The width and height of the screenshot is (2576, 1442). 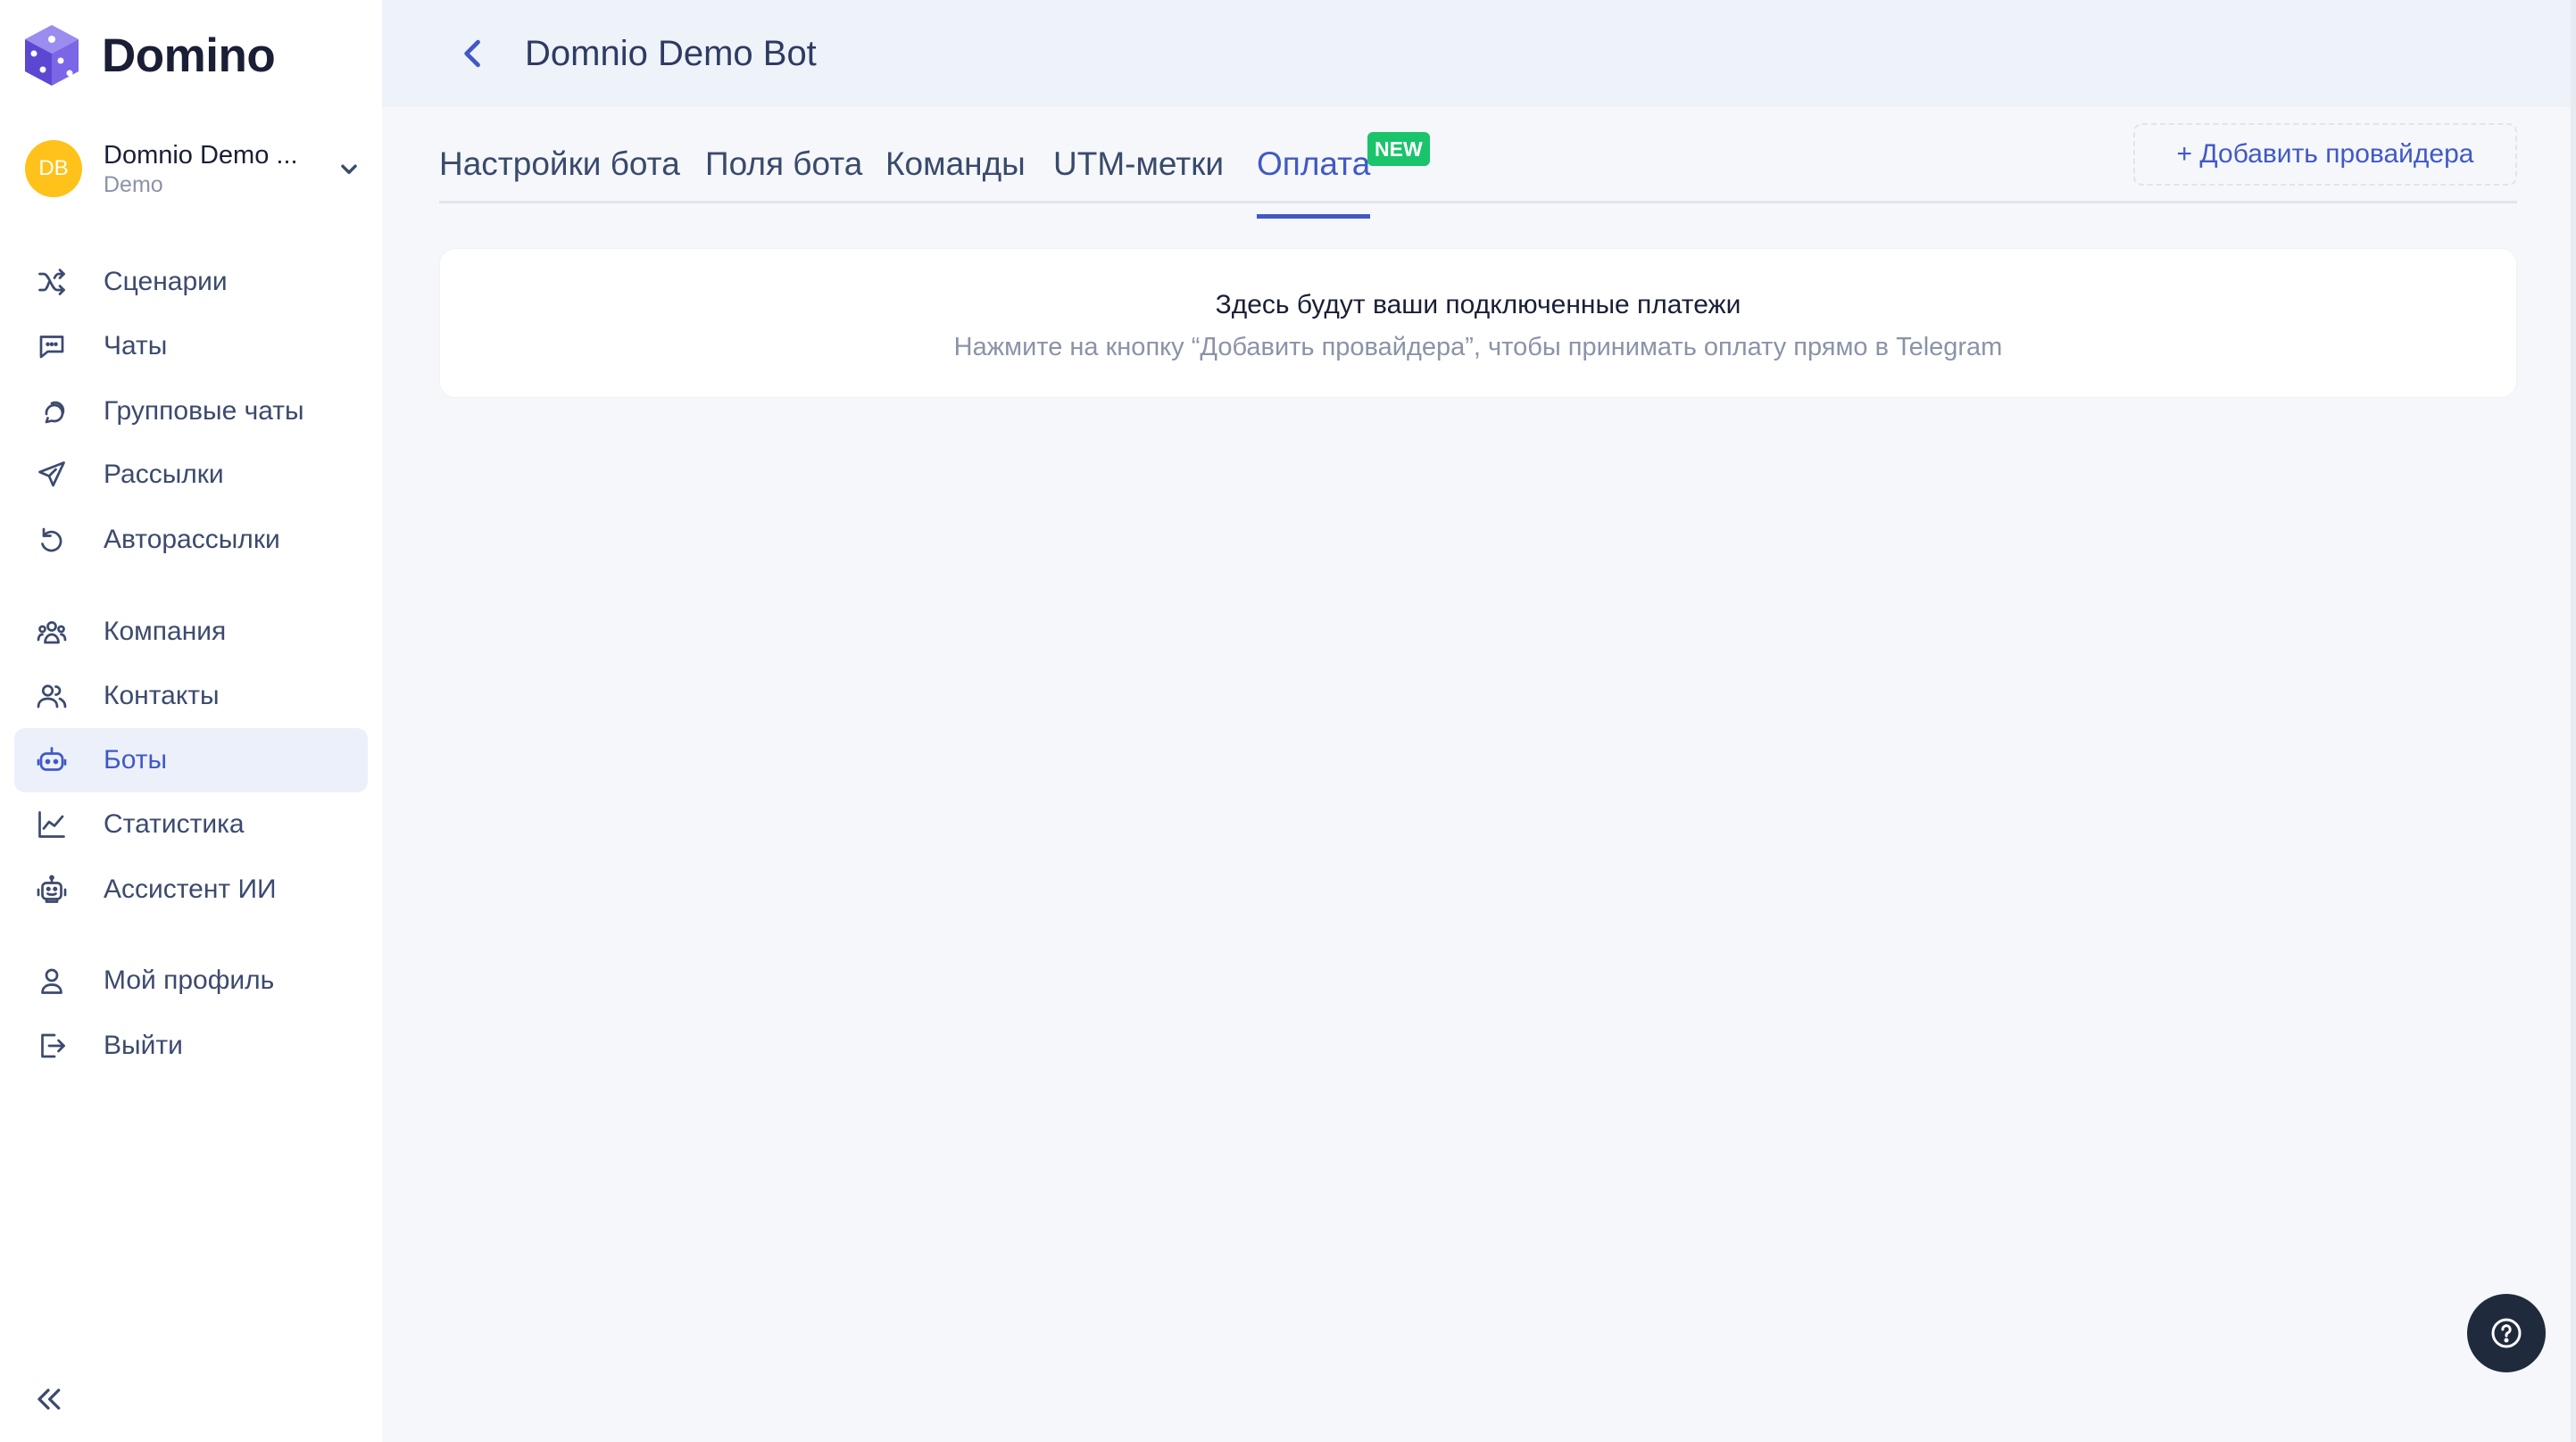 I want to click on send-icon, so click(x=52, y=475).